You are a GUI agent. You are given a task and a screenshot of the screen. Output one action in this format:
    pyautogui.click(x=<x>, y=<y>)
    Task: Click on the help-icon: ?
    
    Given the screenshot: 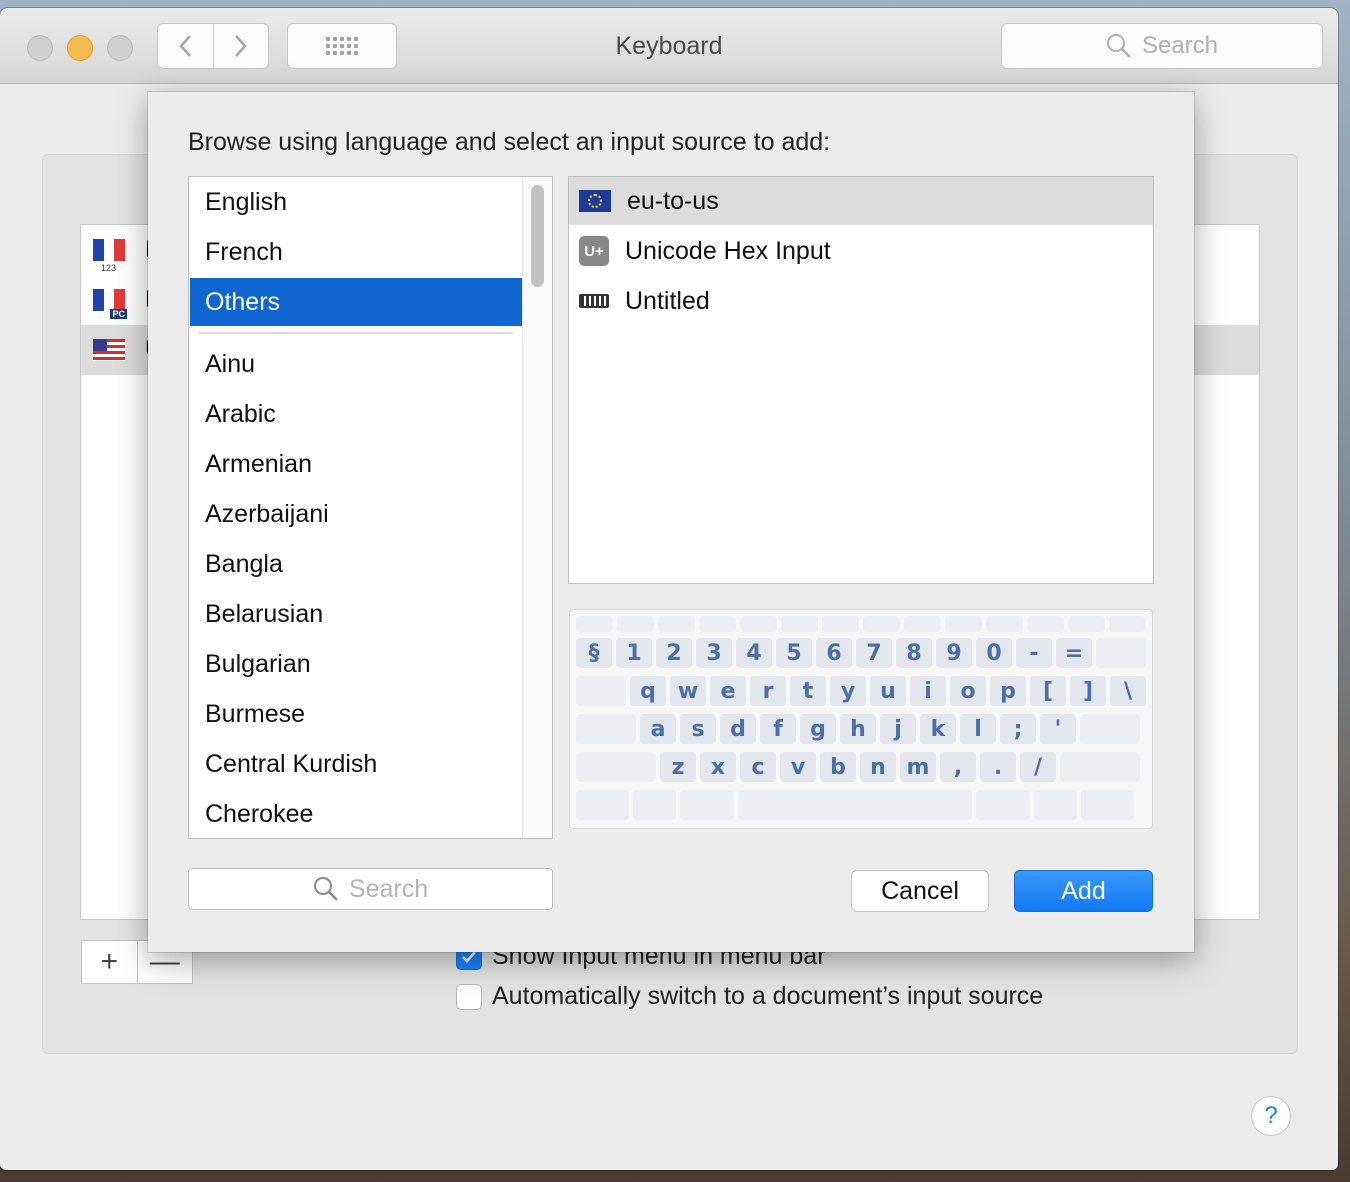 What is the action you would take?
    pyautogui.click(x=1271, y=1115)
    